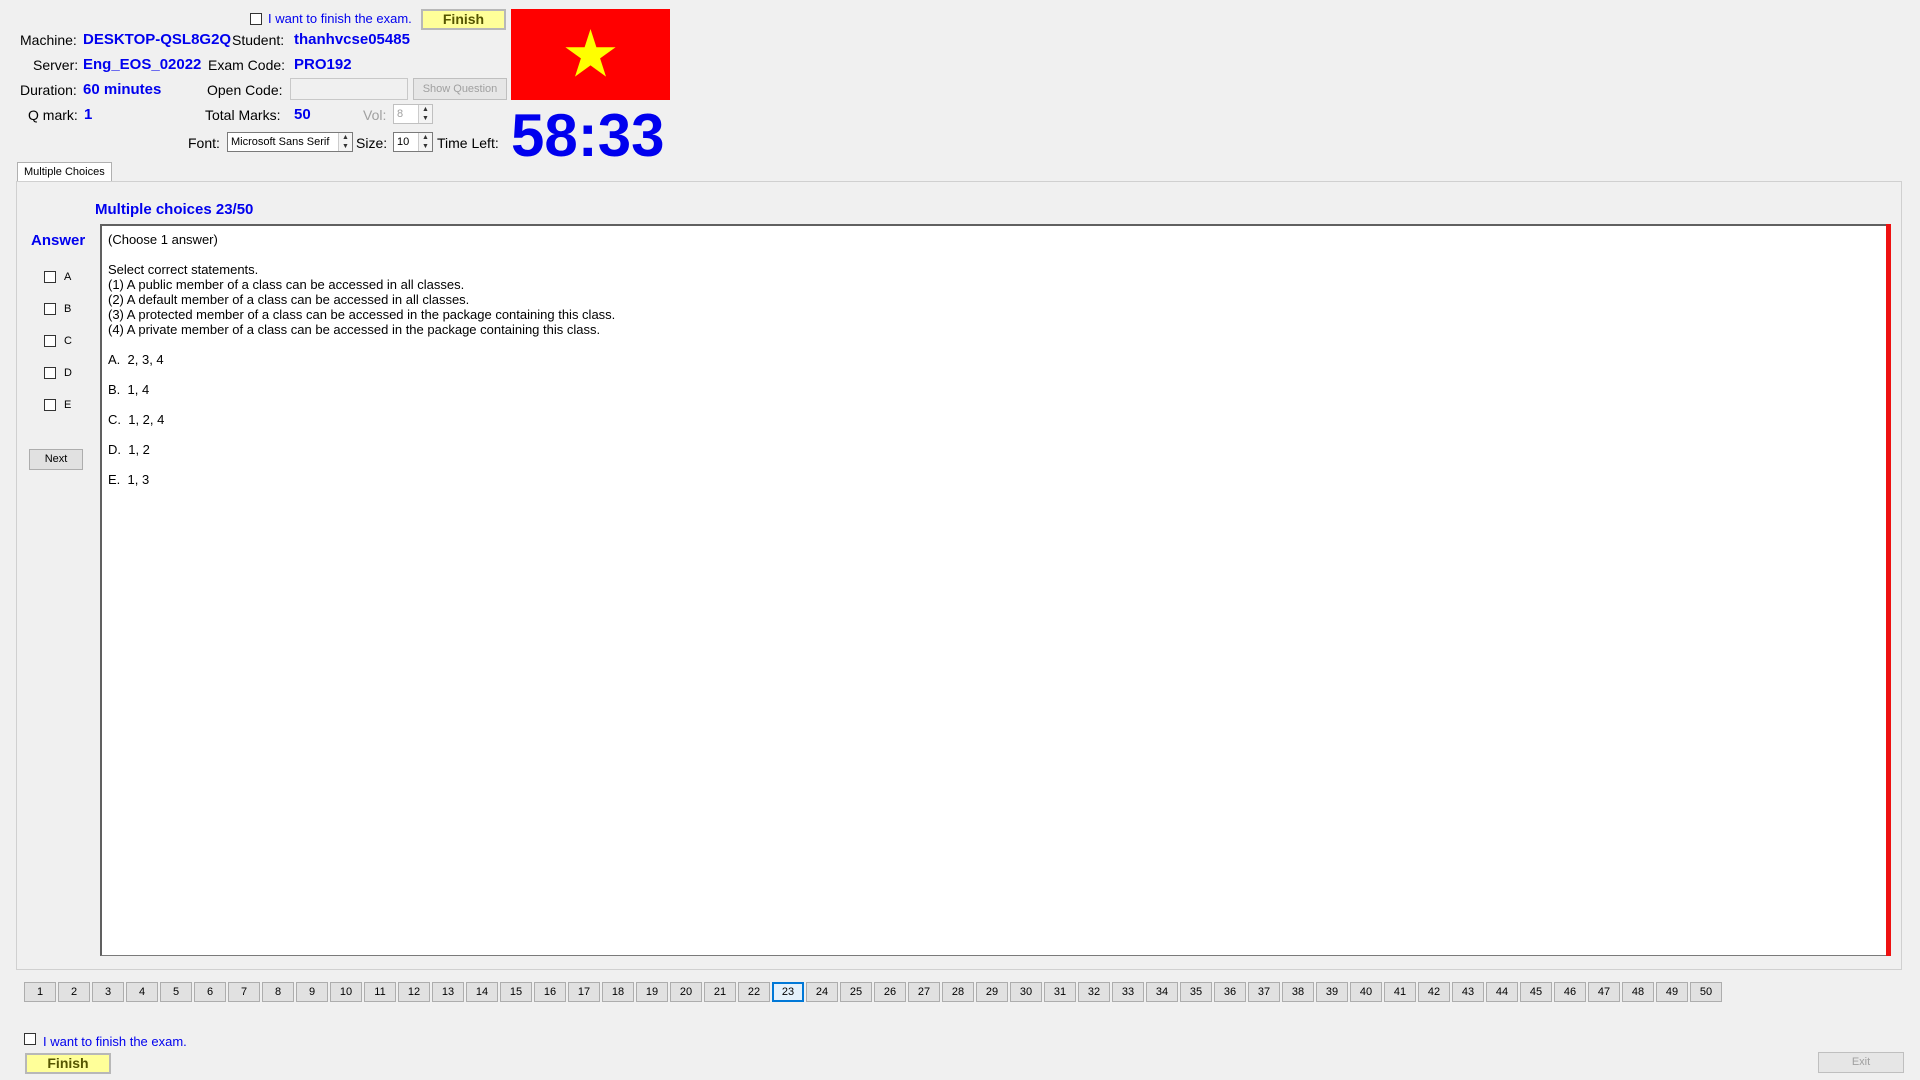  I want to click on student-value: thanhvcse05485, so click(352, 39).